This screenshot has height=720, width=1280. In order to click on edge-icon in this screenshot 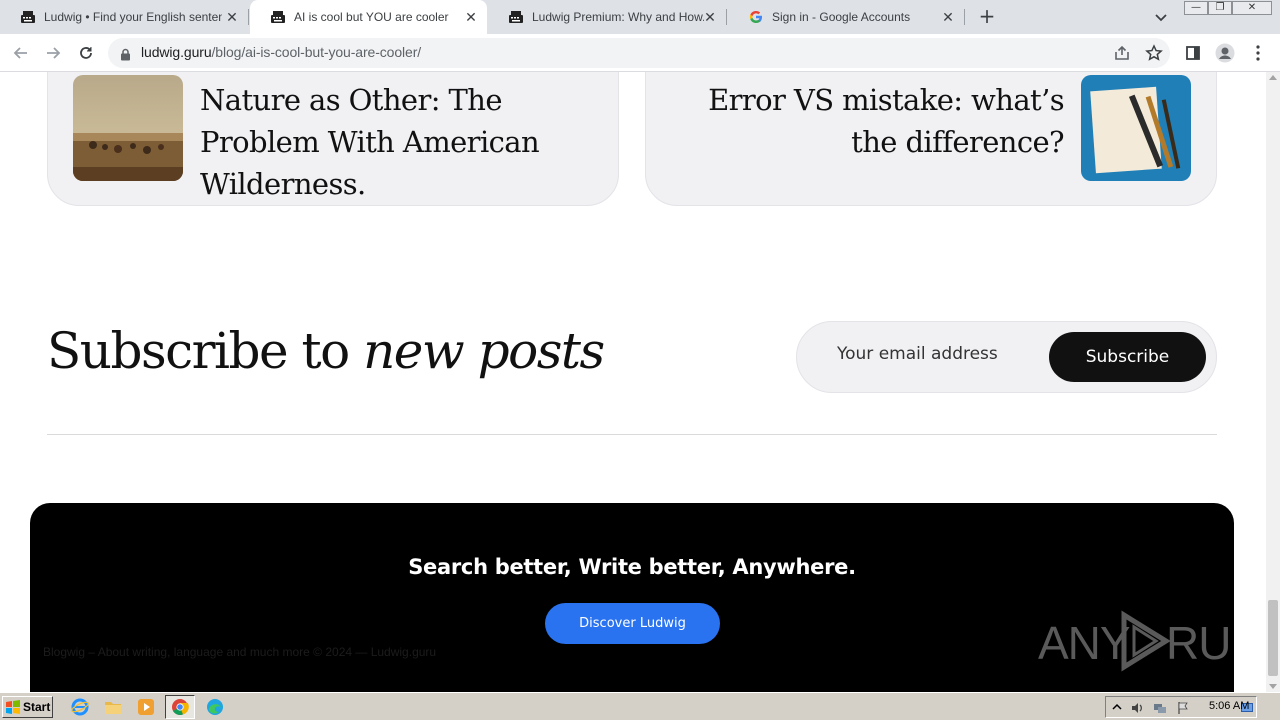, I will do `click(215, 707)`.